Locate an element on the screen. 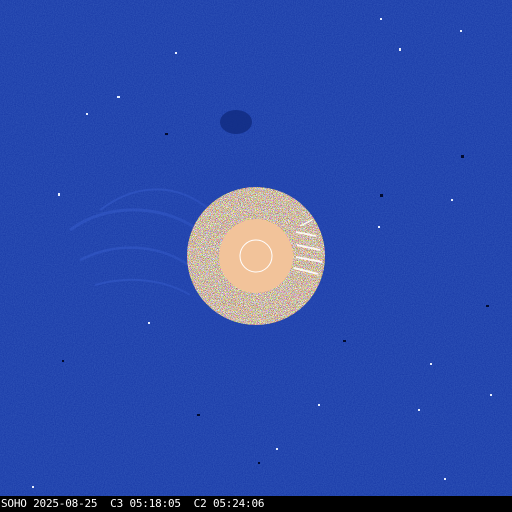  occulter is located at coordinates (256, 256).